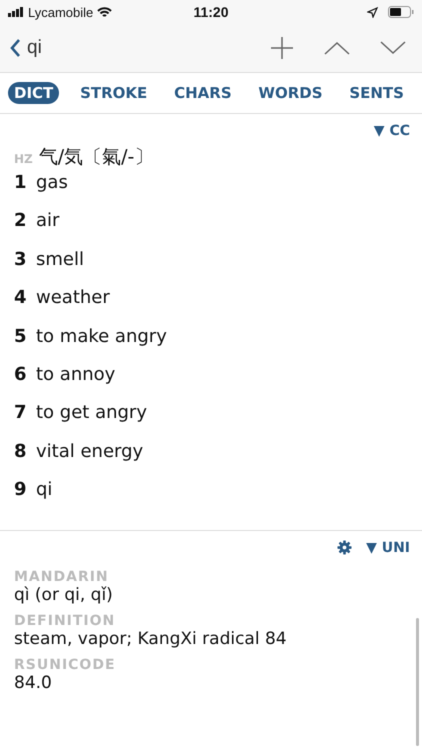  I want to click on signal-icon, so click(16, 12).